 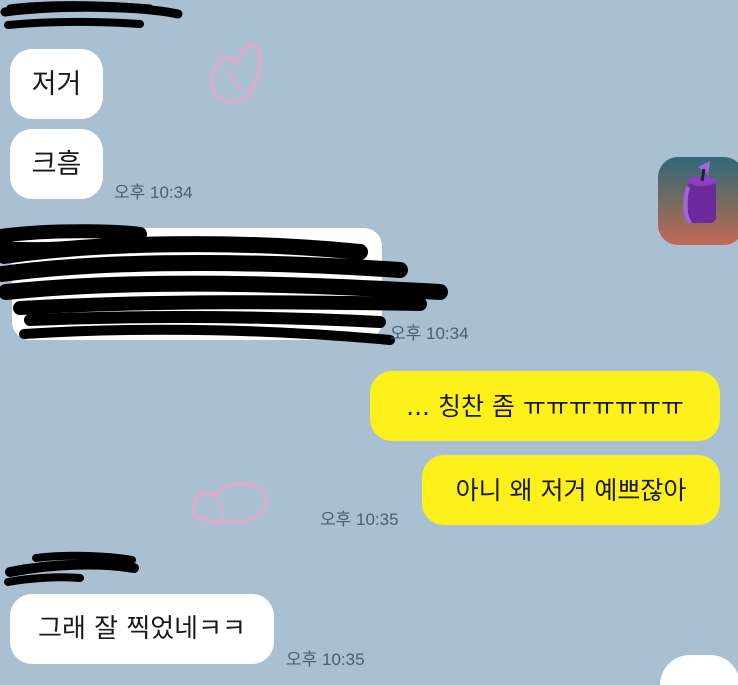 What do you see at coordinates (224, 284) in the screenshot?
I see `redaction-scribble` at bounding box center [224, 284].